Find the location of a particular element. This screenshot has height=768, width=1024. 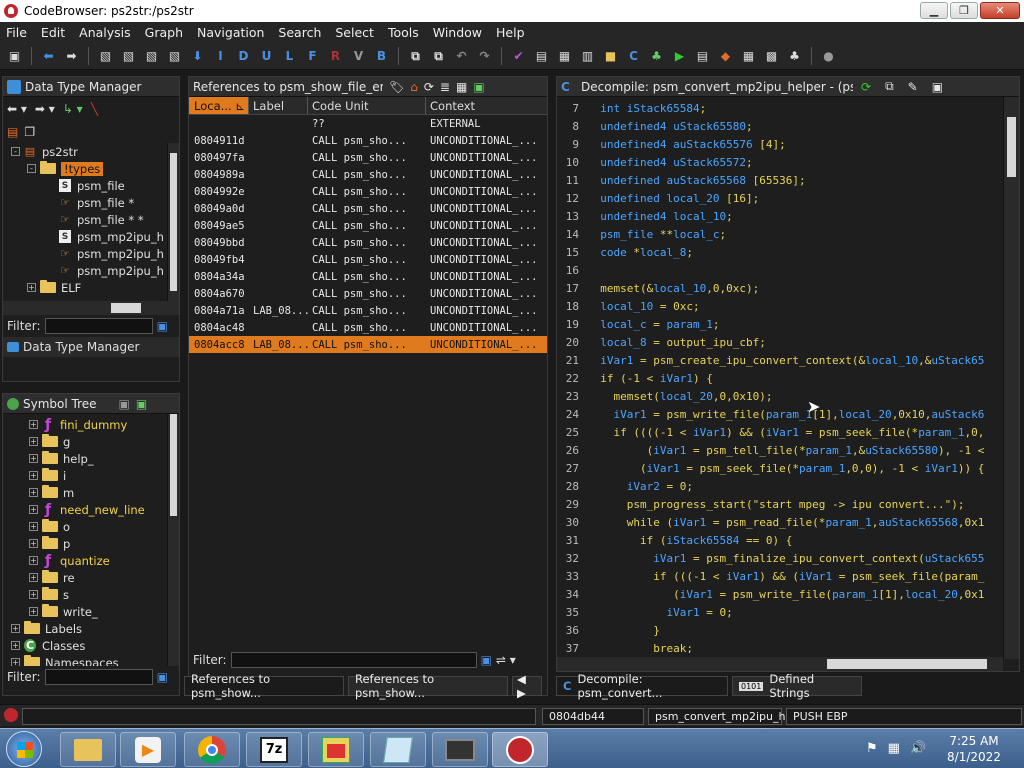

tree-node-psm-file: S psm_file is located at coordinates (95, 185).